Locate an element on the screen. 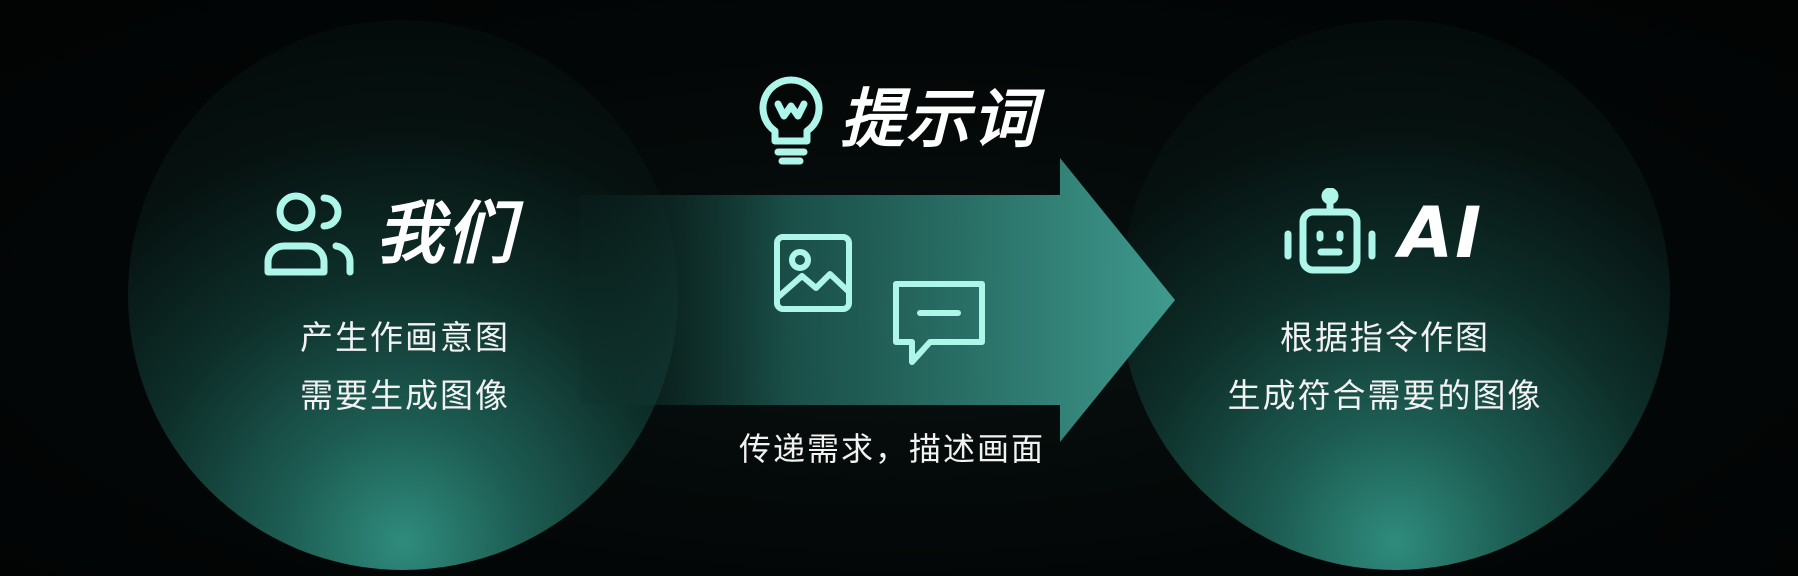 The width and height of the screenshot is (1798, 576). user-node-description: 产生作画意图 需要生成图像 is located at coordinates (405, 367).